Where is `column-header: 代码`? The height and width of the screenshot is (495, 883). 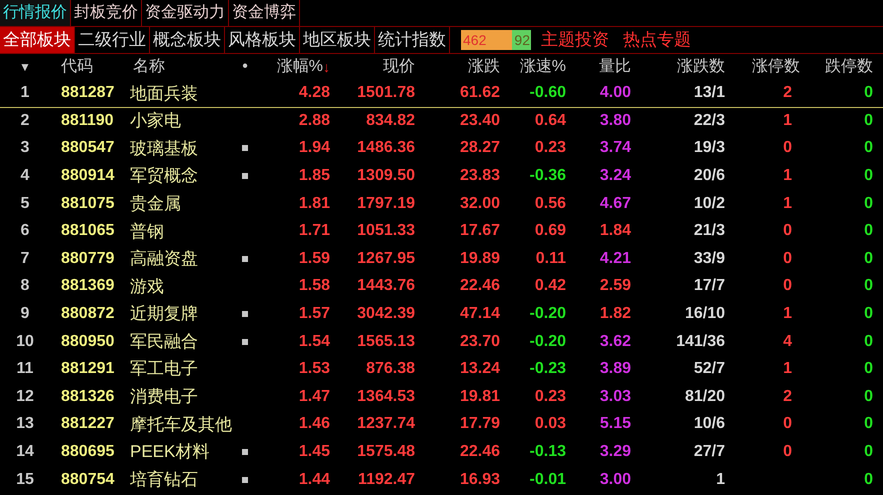
column-header: 代码 is located at coordinates (85, 67).